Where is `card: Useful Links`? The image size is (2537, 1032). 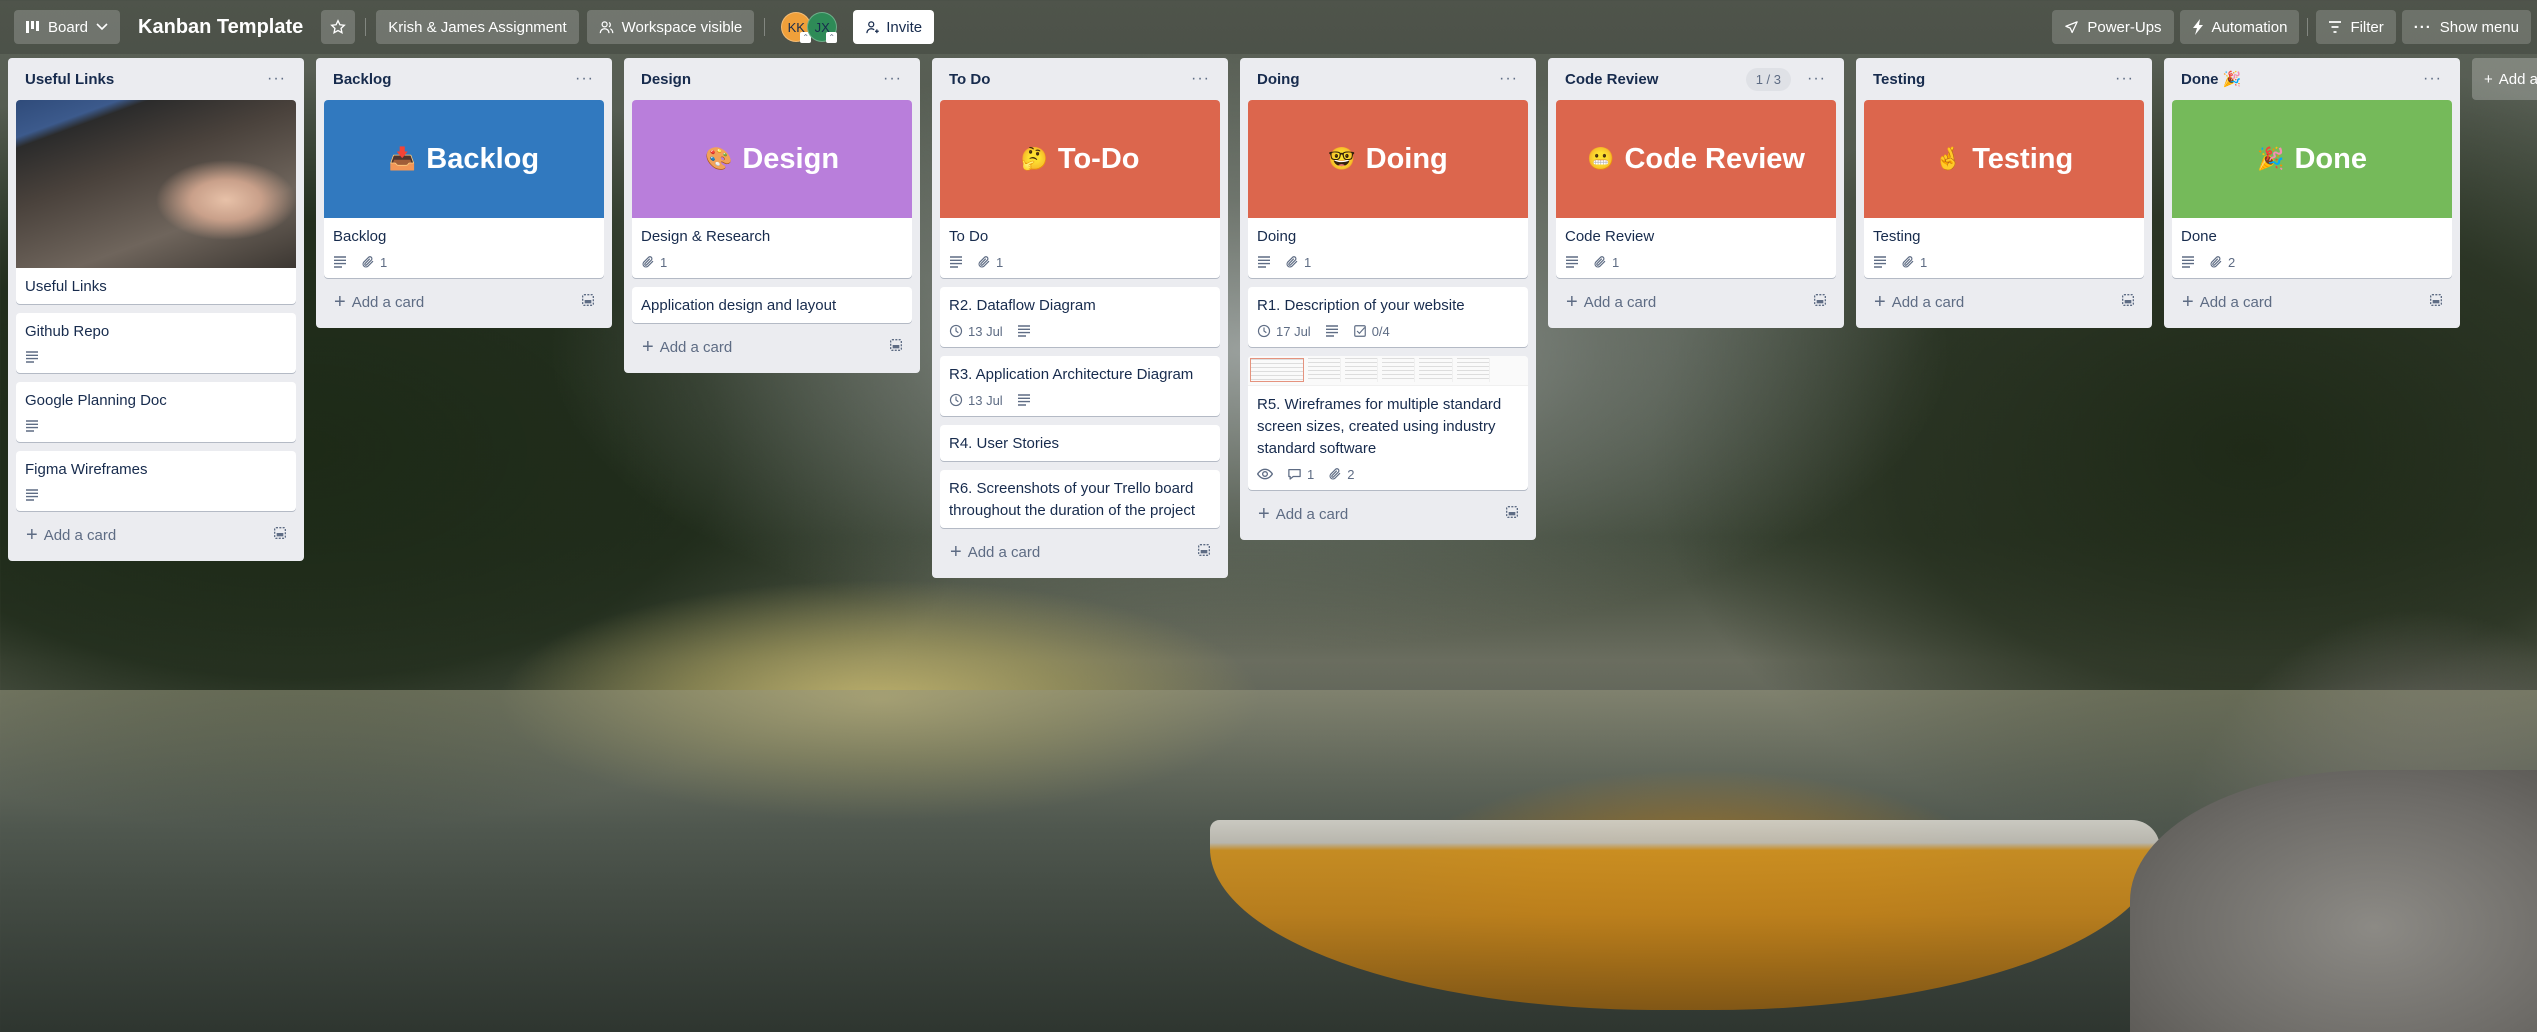 card: Useful Links is located at coordinates (156, 202).